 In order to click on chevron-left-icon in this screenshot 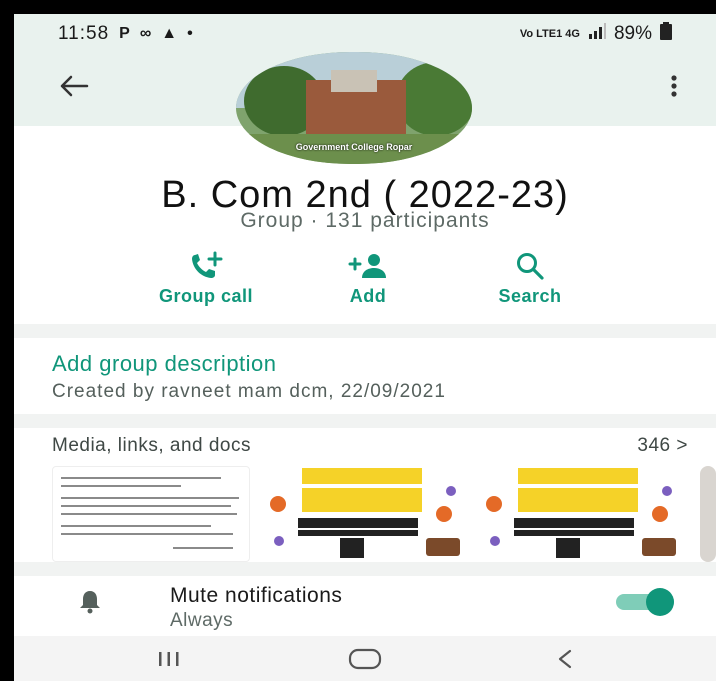, I will do `click(565, 659)`.